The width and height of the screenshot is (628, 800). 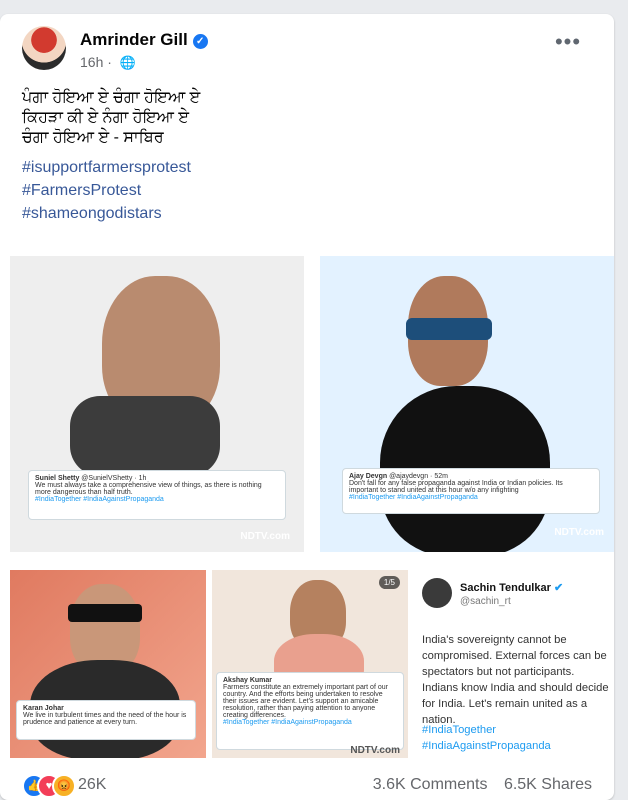 I want to click on hashtag-link: #FarmersProtest, so click(x=106, y=190).